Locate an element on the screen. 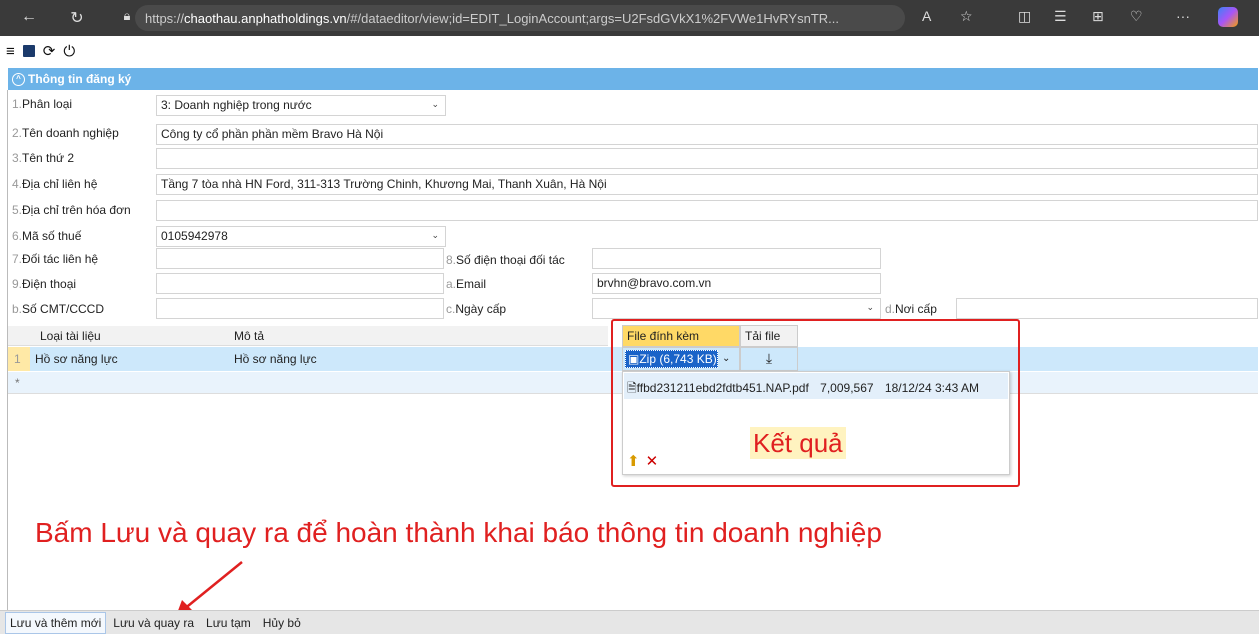  split-screen-icon: ◫ is located at coordinates (1024, 16).